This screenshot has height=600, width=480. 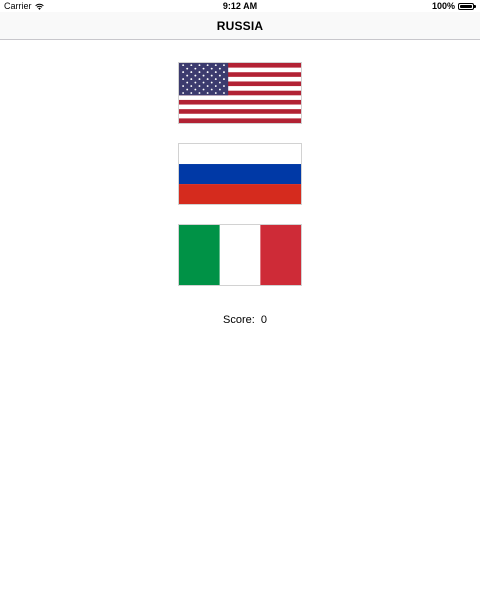 I want to click on status-time: 9:12 AM, so click(x=240, y=6).